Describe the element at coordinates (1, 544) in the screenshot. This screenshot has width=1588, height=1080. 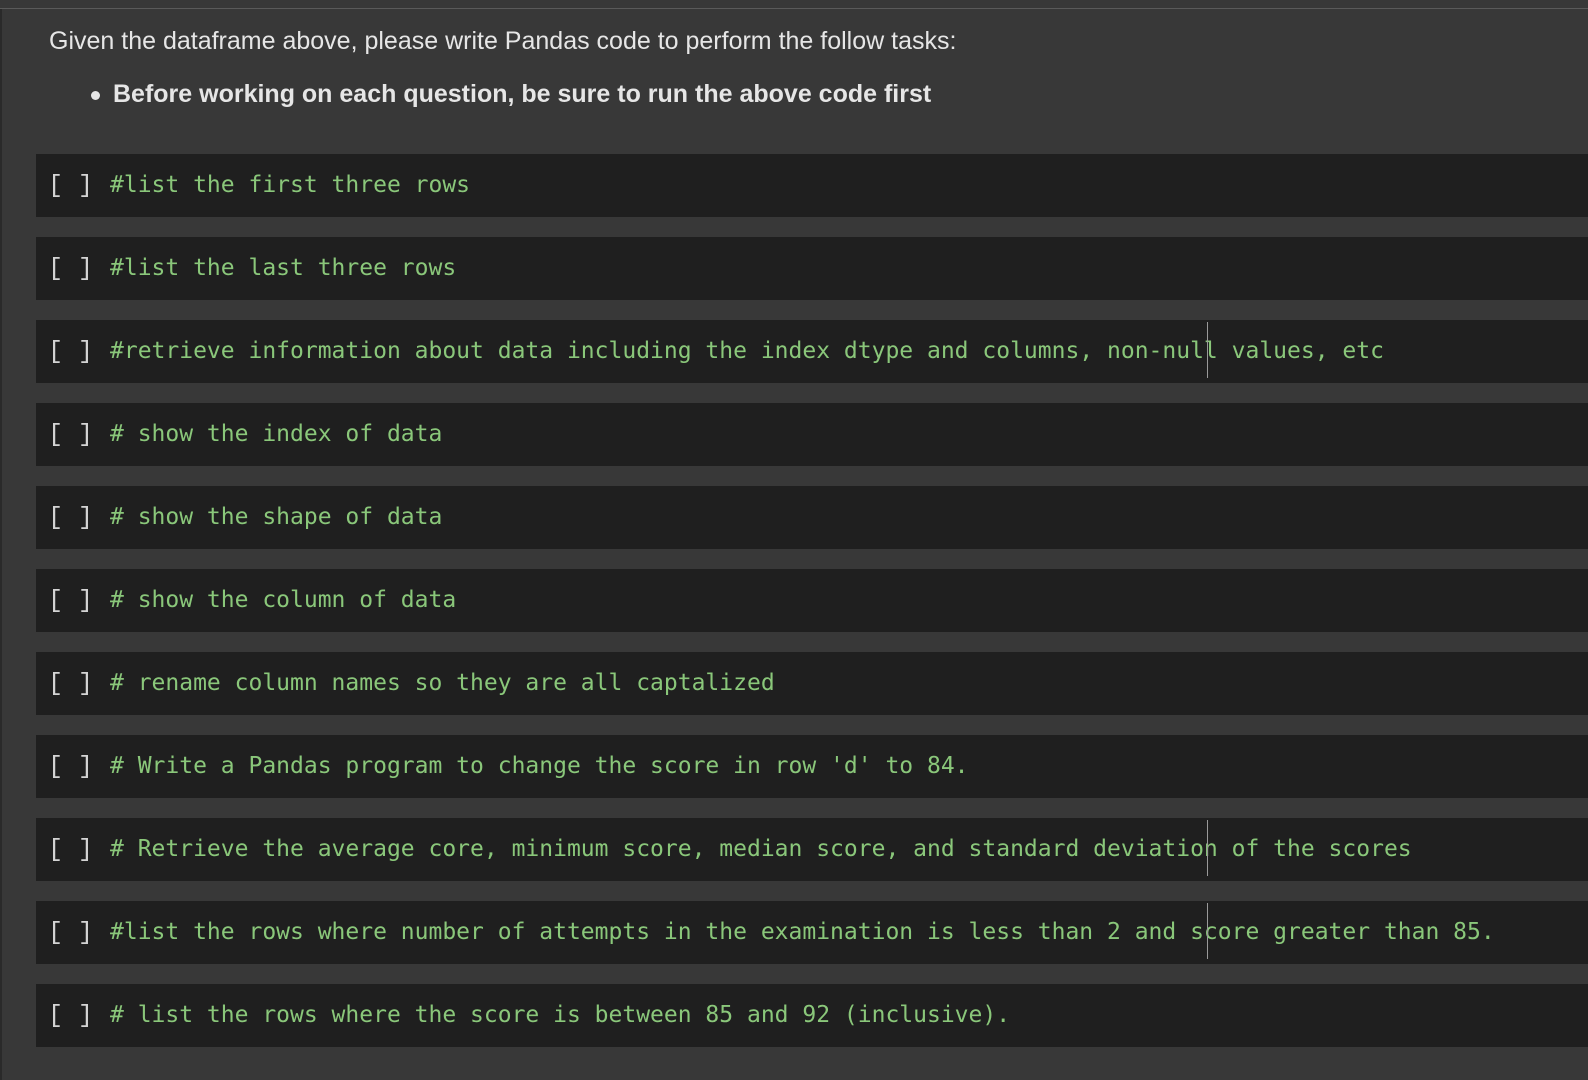
I see `left-border` at that location.